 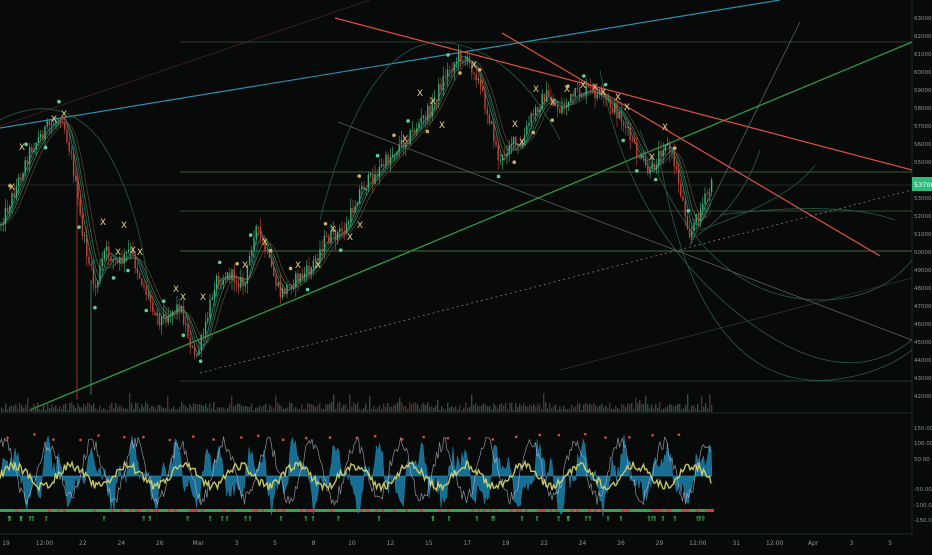 I want to click on time-axis-label: 5, so click(x=890, y=543).